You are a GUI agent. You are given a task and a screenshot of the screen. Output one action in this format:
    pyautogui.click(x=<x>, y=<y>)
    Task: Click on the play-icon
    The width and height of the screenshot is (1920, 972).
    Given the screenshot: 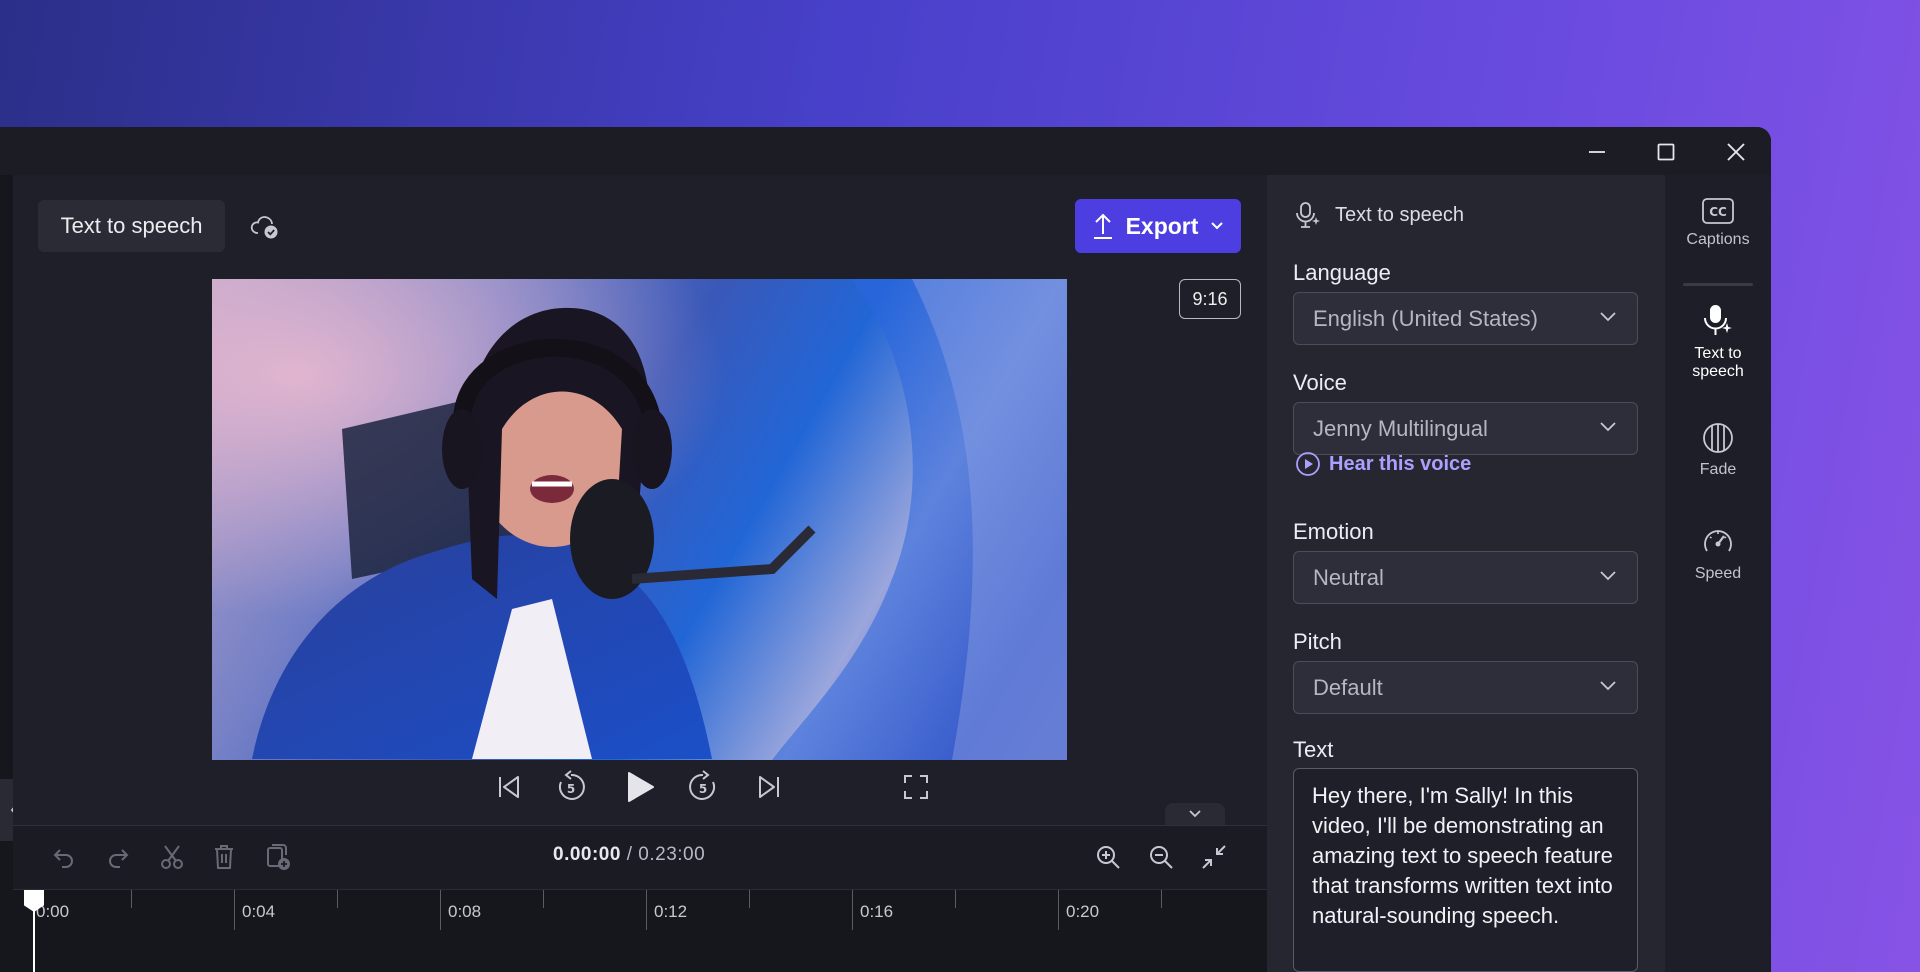 What is the action you would take?
    pyautogui.click(x=641, y=787)
    